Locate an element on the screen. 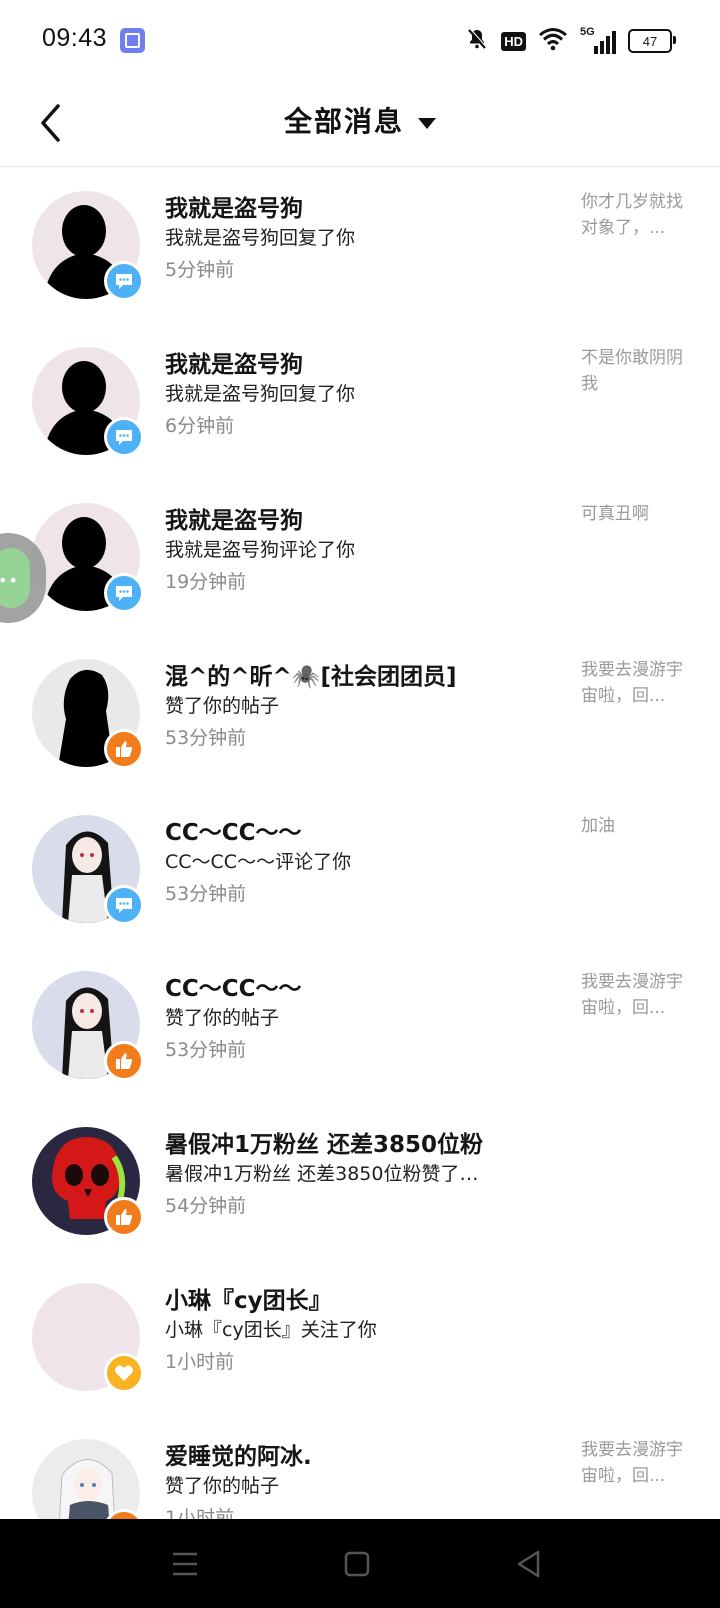  nav-home-button is located at coordinates (357, 1564).